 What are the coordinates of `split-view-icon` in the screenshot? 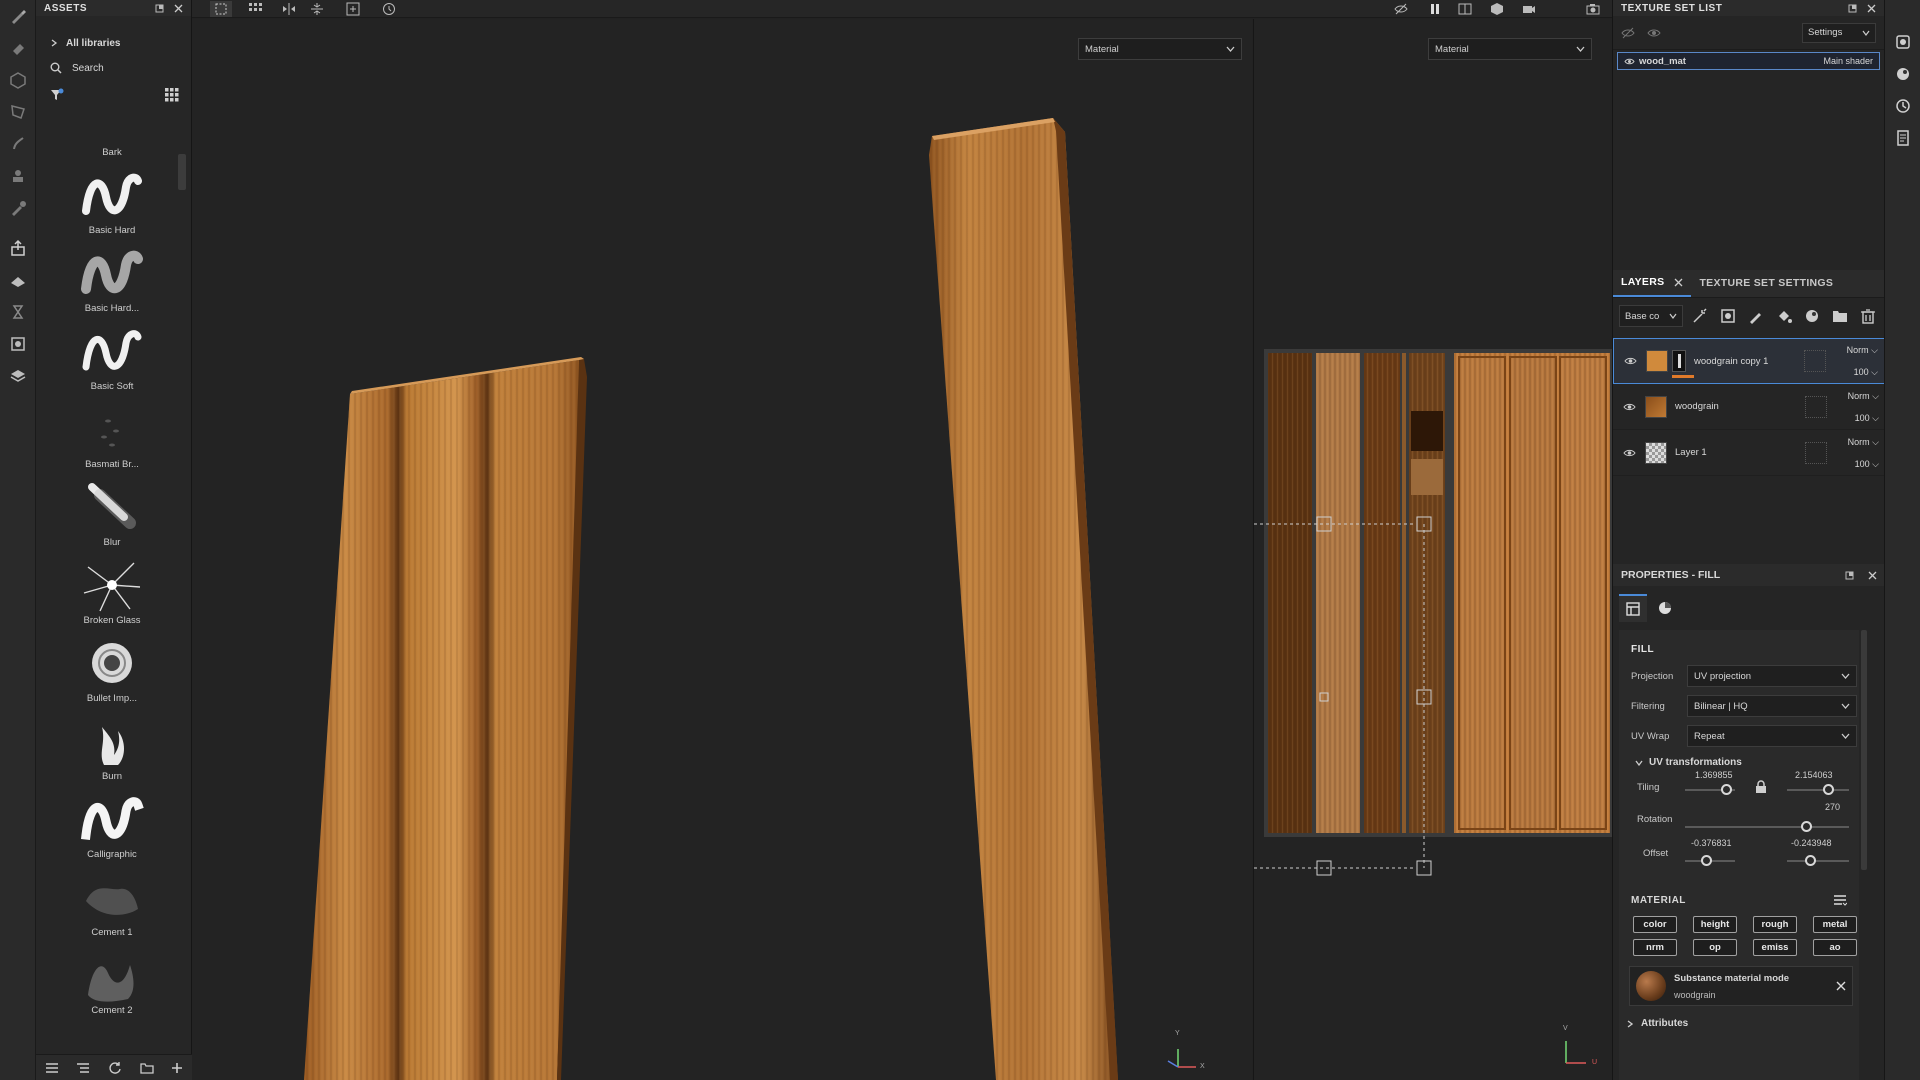 It's located at (1465, 9).